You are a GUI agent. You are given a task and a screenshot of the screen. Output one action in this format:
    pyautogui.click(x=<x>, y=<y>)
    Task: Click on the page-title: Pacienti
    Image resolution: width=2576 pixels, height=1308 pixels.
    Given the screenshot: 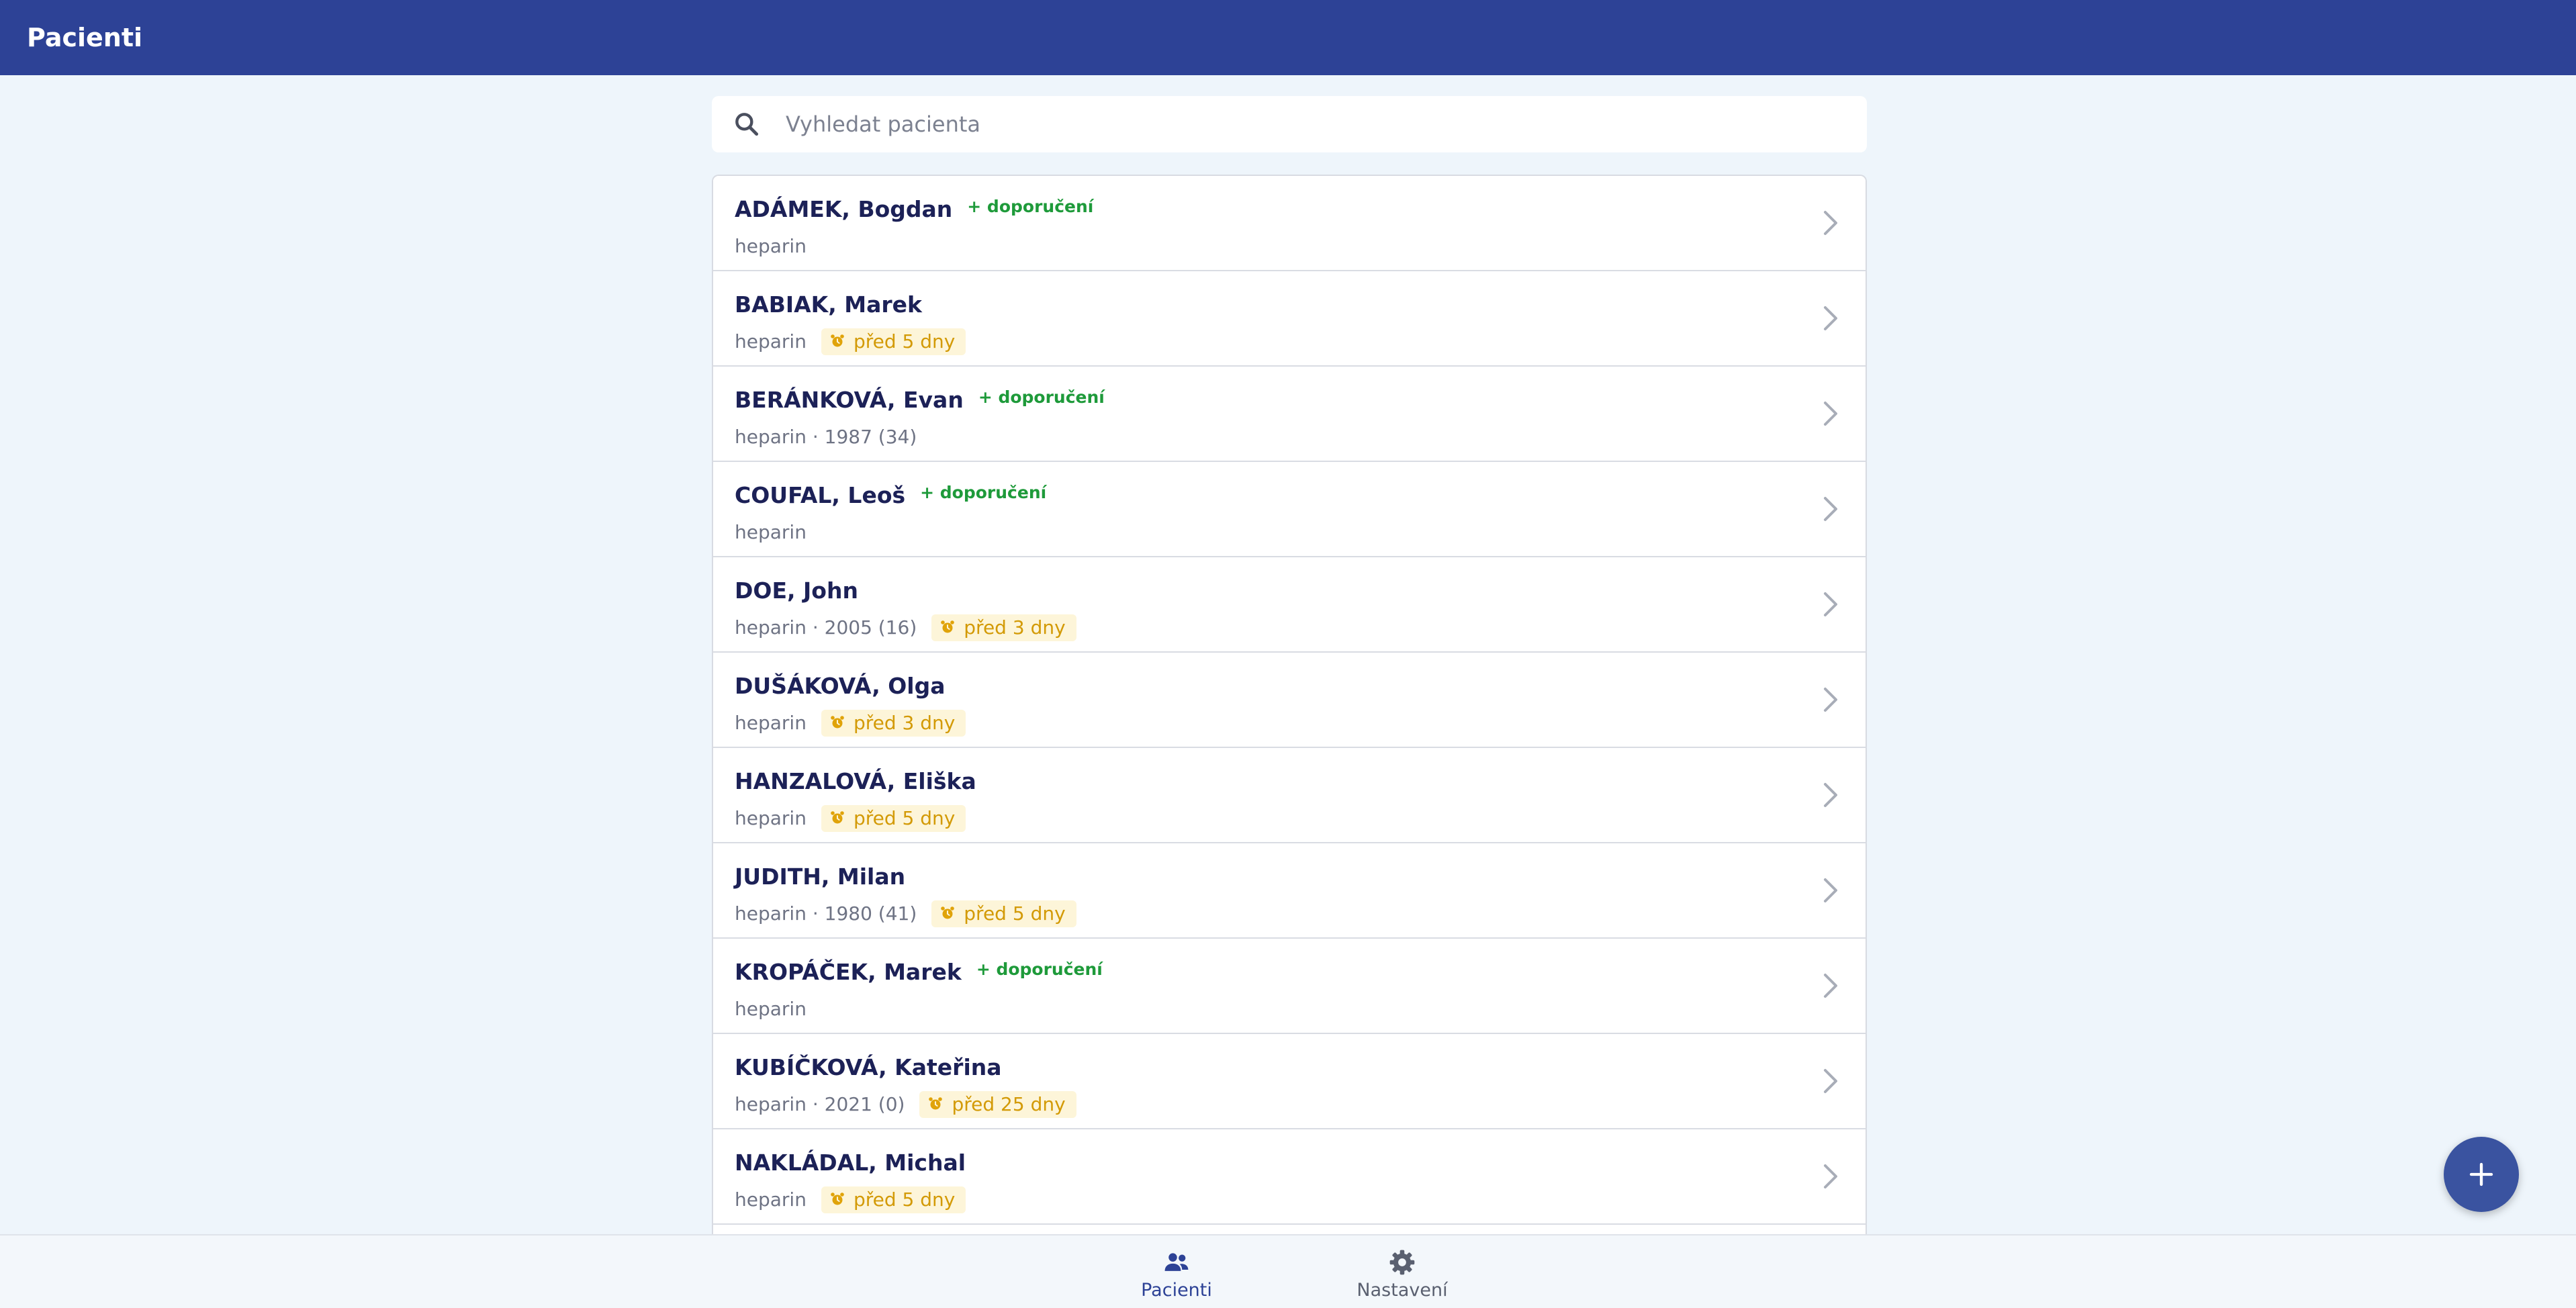 What is the action you would take?
    pyautogui.click(x=85, y=38)
    